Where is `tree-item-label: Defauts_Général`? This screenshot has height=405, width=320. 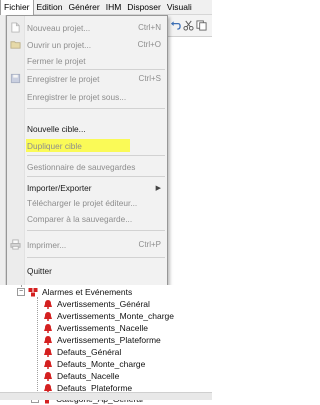
tree-item-label: Defauts_Général is located at coordinates (89, 352).